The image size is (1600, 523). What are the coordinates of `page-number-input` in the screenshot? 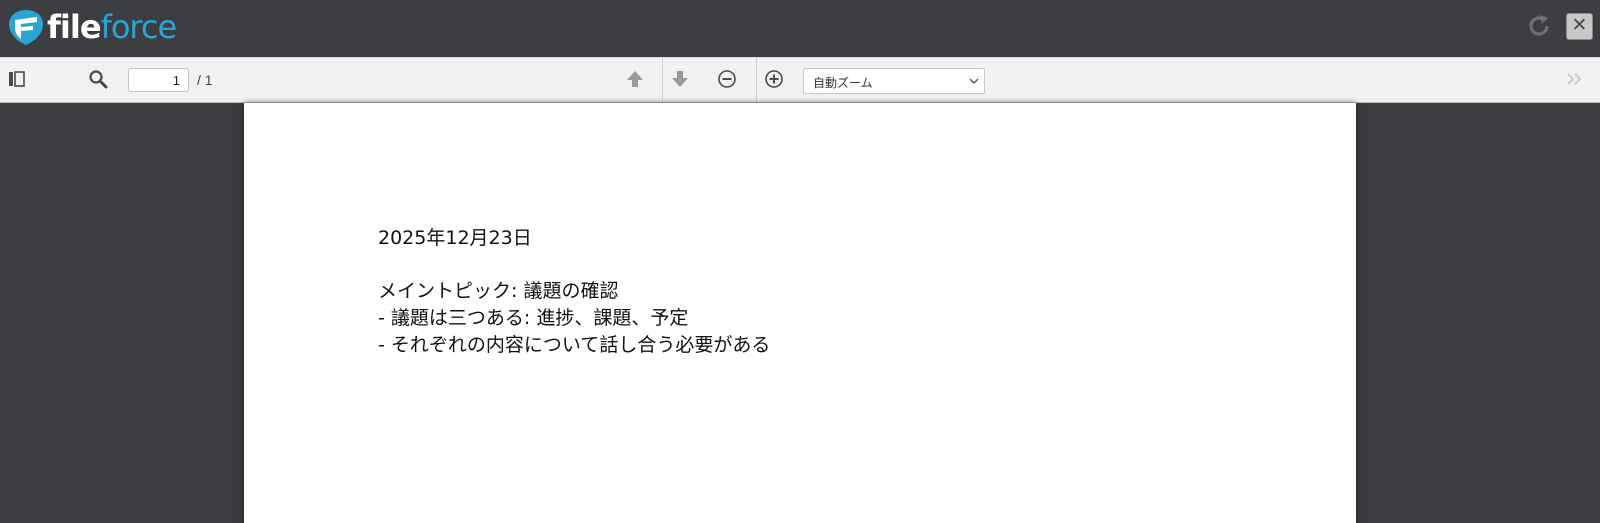 It's located at (158, 80).